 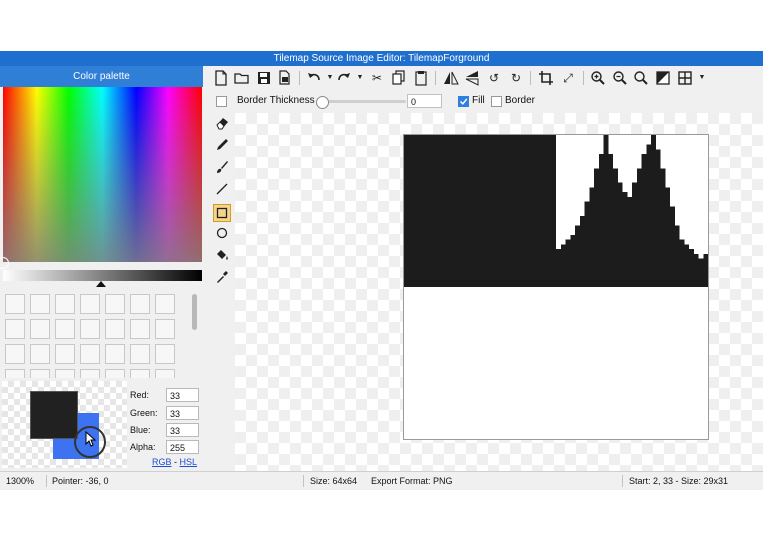 What do you see at coordinates (80, 481) in the screenshot?
I see `pointer-position: Pointer: -36, 0` at bounding box center [80, 481].